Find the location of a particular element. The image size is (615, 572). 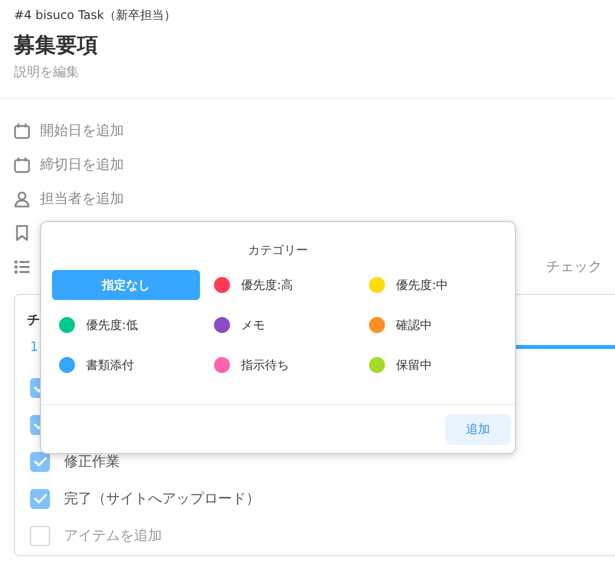

project-name: #4 bisuco Task（新卒担当） is located at coordinates (95, 15).